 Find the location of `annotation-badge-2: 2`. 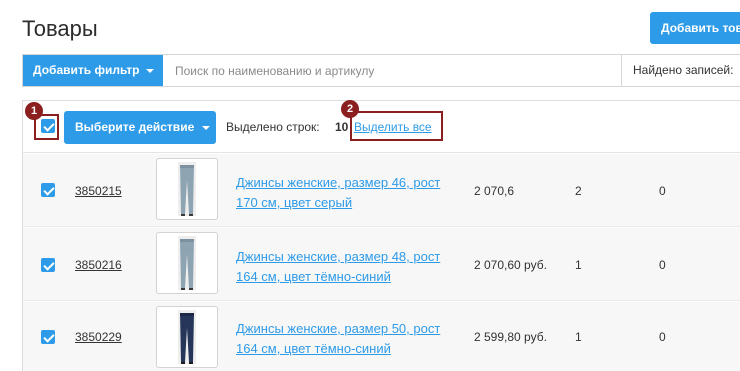

annotation-badge-2: 2 is located at coordinates (350, 109).